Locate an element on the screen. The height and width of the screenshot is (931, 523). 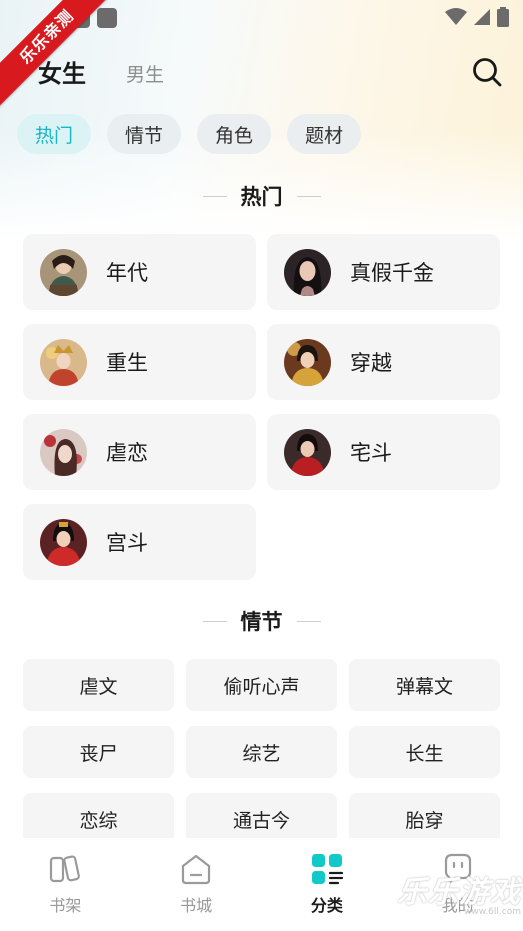
watermark-text: 乐乐游戏 is located at coordinates (459, 892).